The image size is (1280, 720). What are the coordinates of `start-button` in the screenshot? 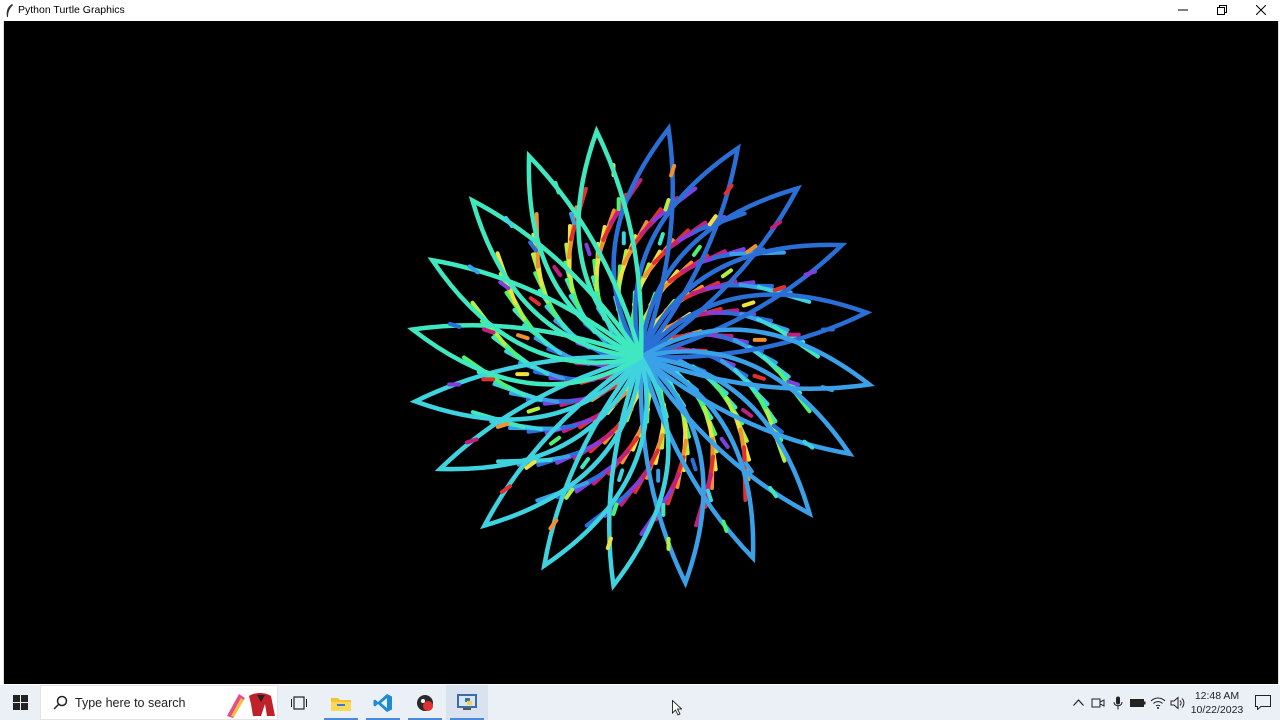 It's located at (20, 702).